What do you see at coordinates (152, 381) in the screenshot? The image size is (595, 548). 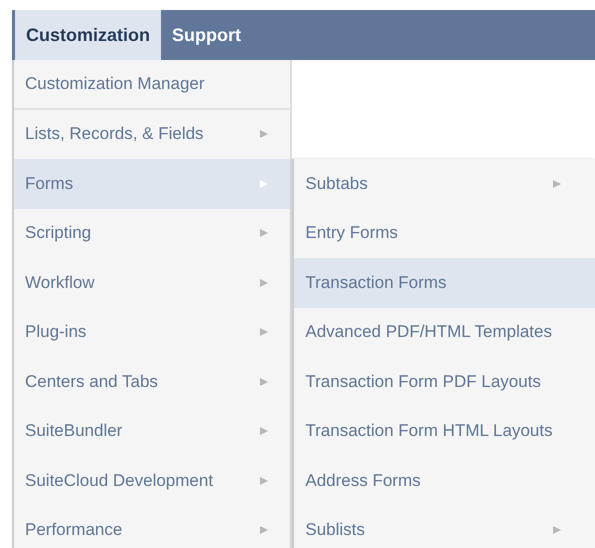 I see `menu-item: Centers and Tabs` at bounding box center [152, 381].